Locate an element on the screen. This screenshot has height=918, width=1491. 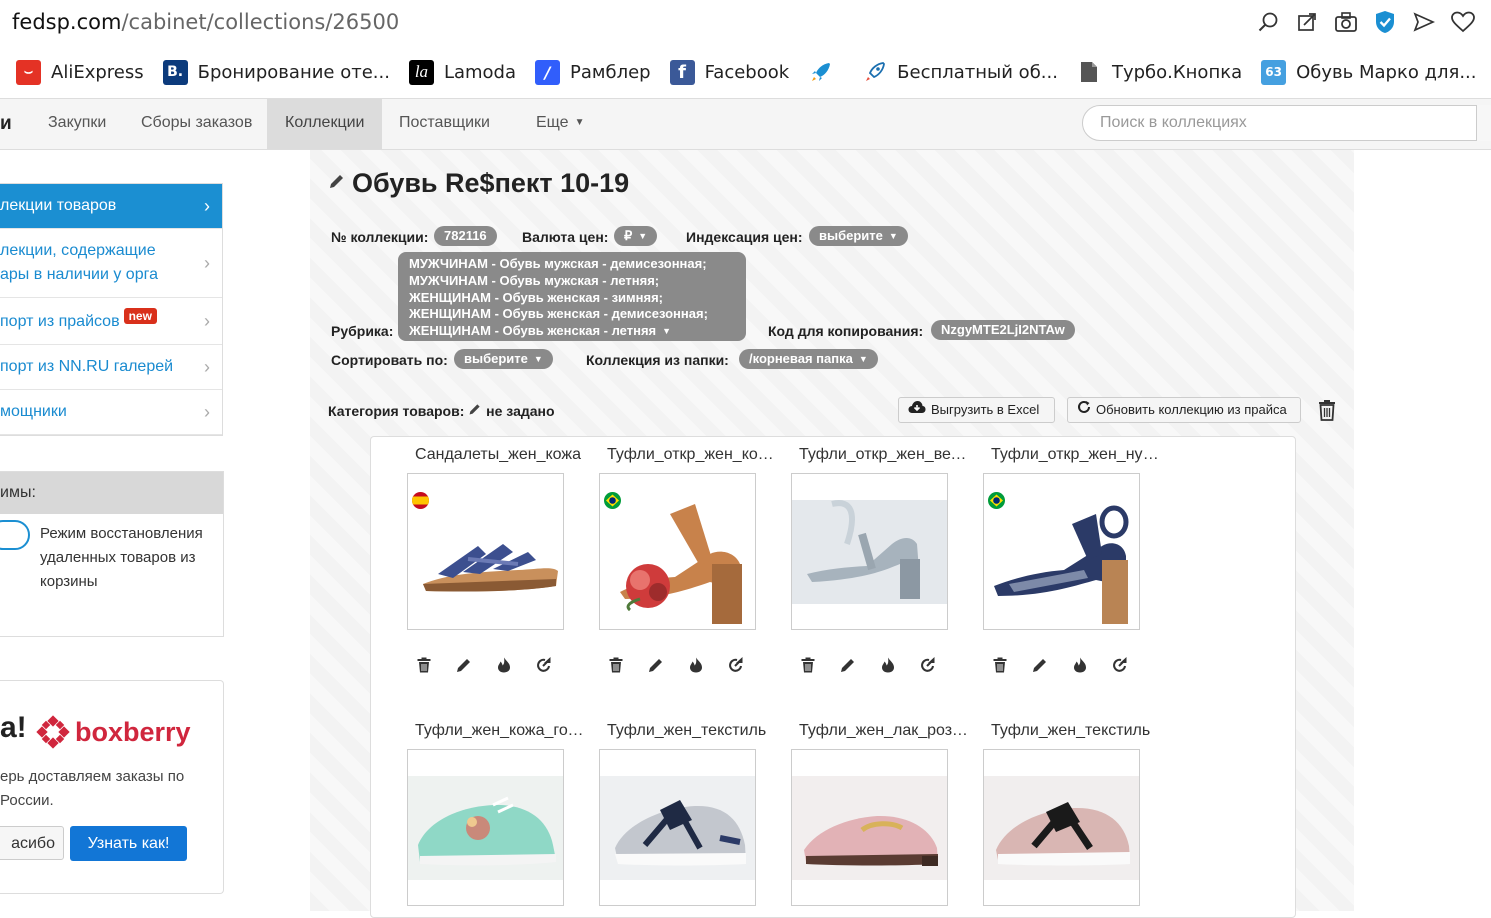
currency-select: ₽ ▼ is located at coordinates (636, 236).